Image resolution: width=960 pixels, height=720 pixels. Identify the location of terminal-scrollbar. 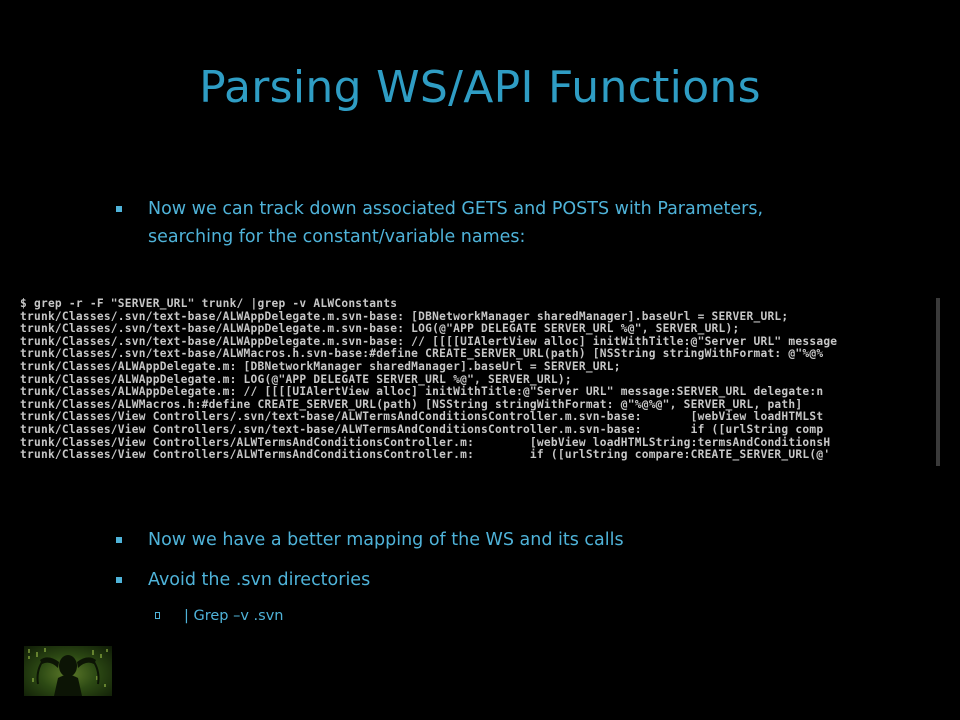
(938, 382).